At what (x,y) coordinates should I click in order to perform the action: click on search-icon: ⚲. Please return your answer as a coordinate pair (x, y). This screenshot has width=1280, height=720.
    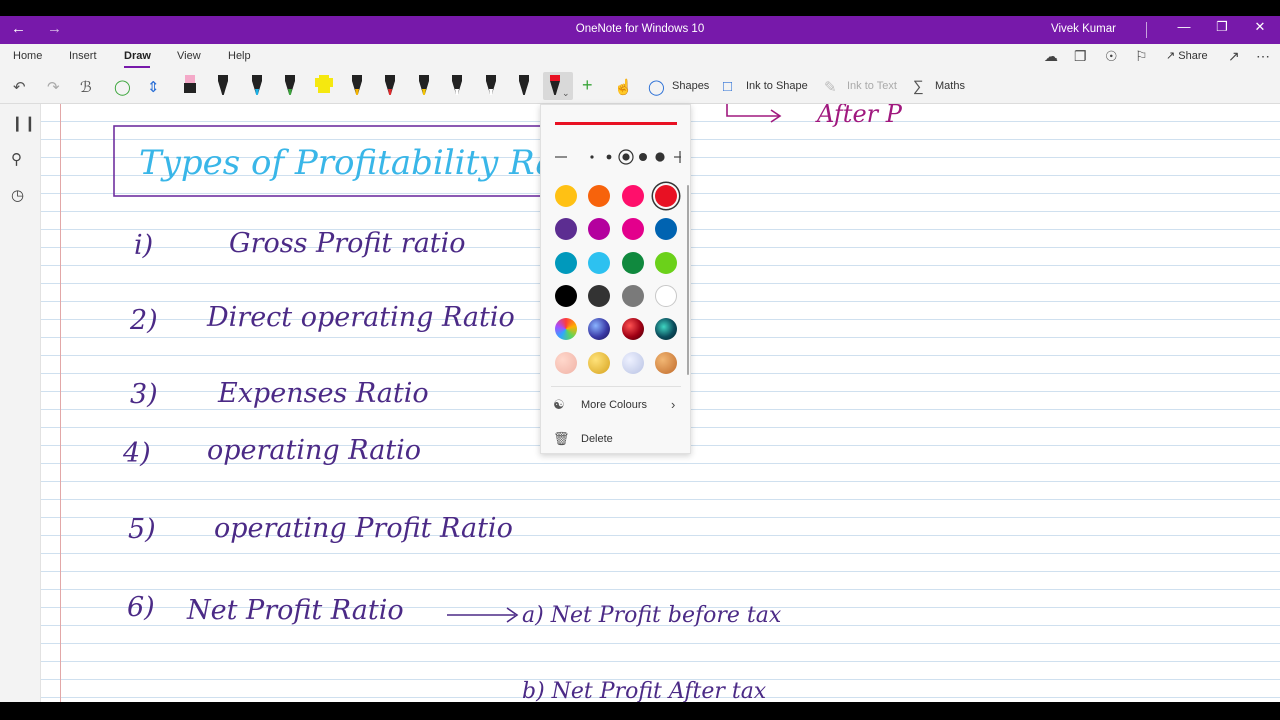
    Looking at the image, I should click on (16, 159).